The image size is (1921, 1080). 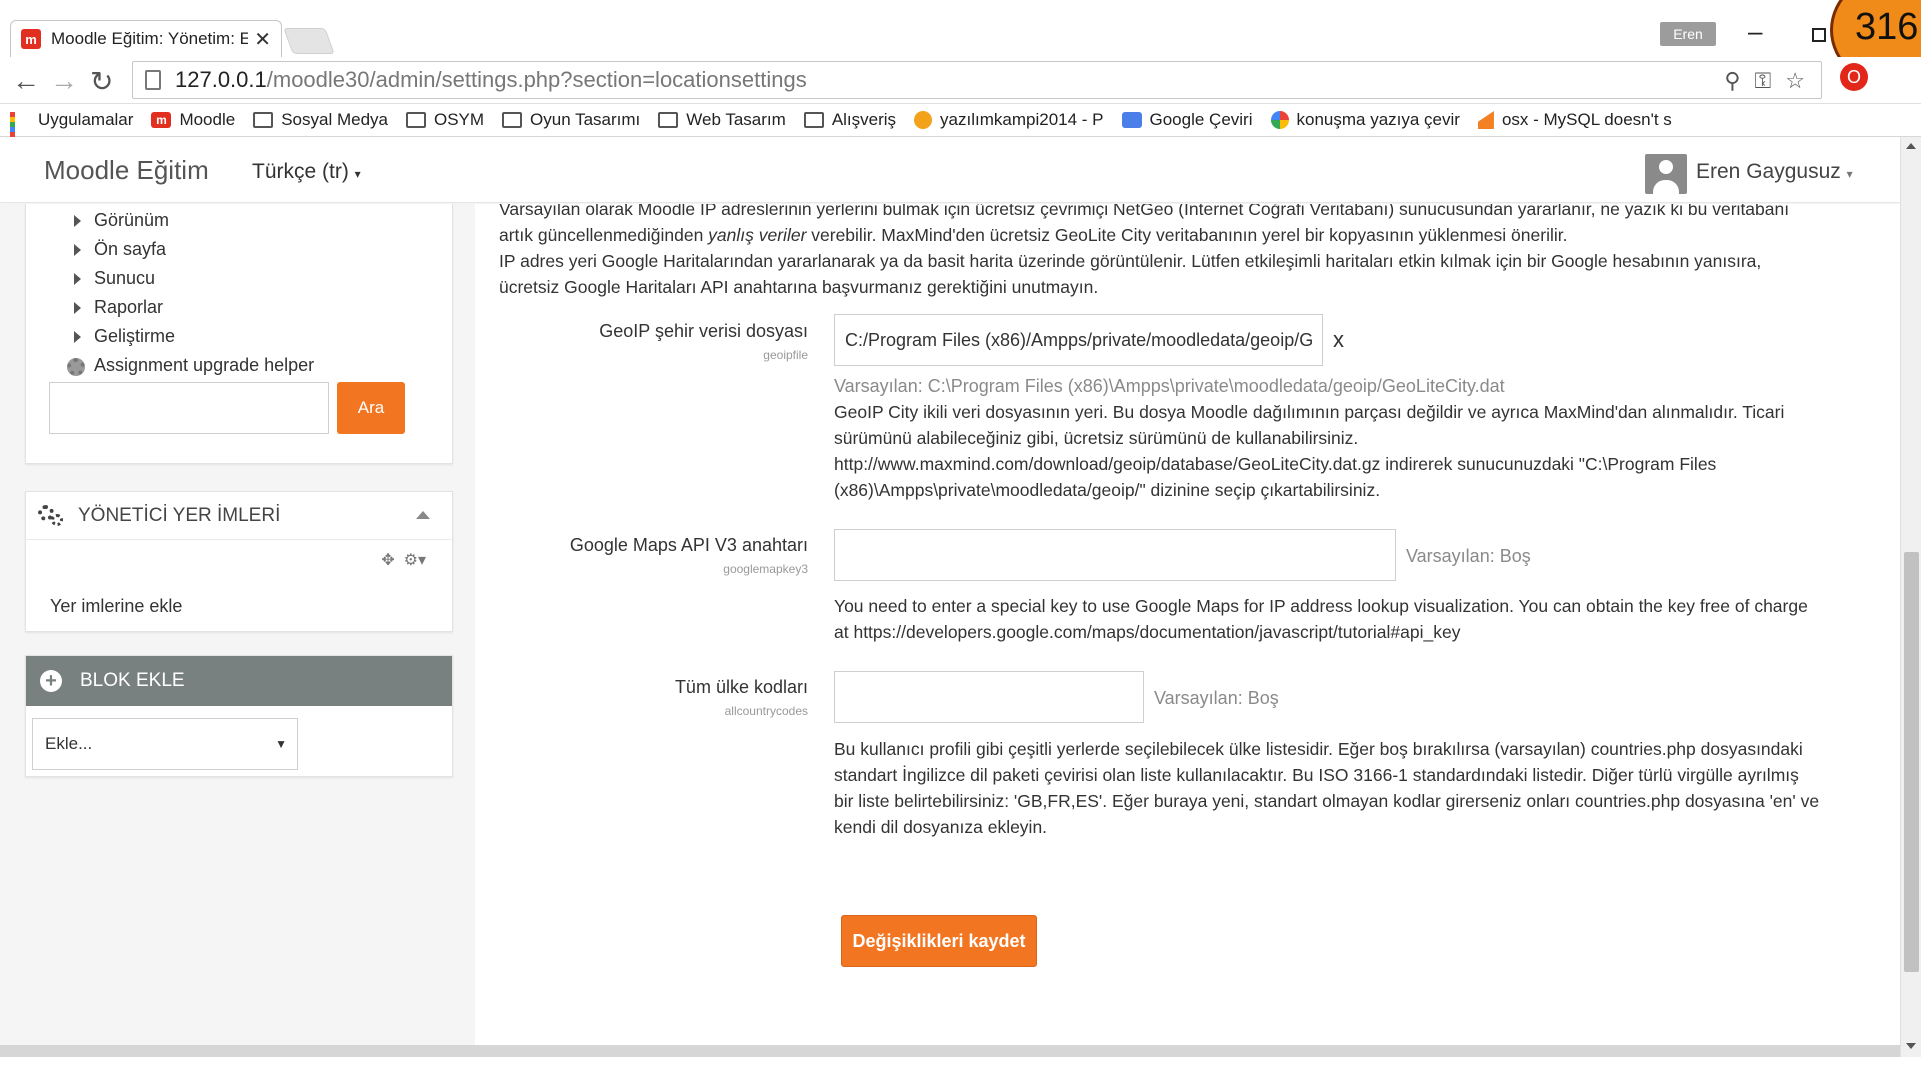 What do you see at coordinates (960, 1068) in the screenshot?
I see `bottom-strip` at bounding box center [960, 1068].